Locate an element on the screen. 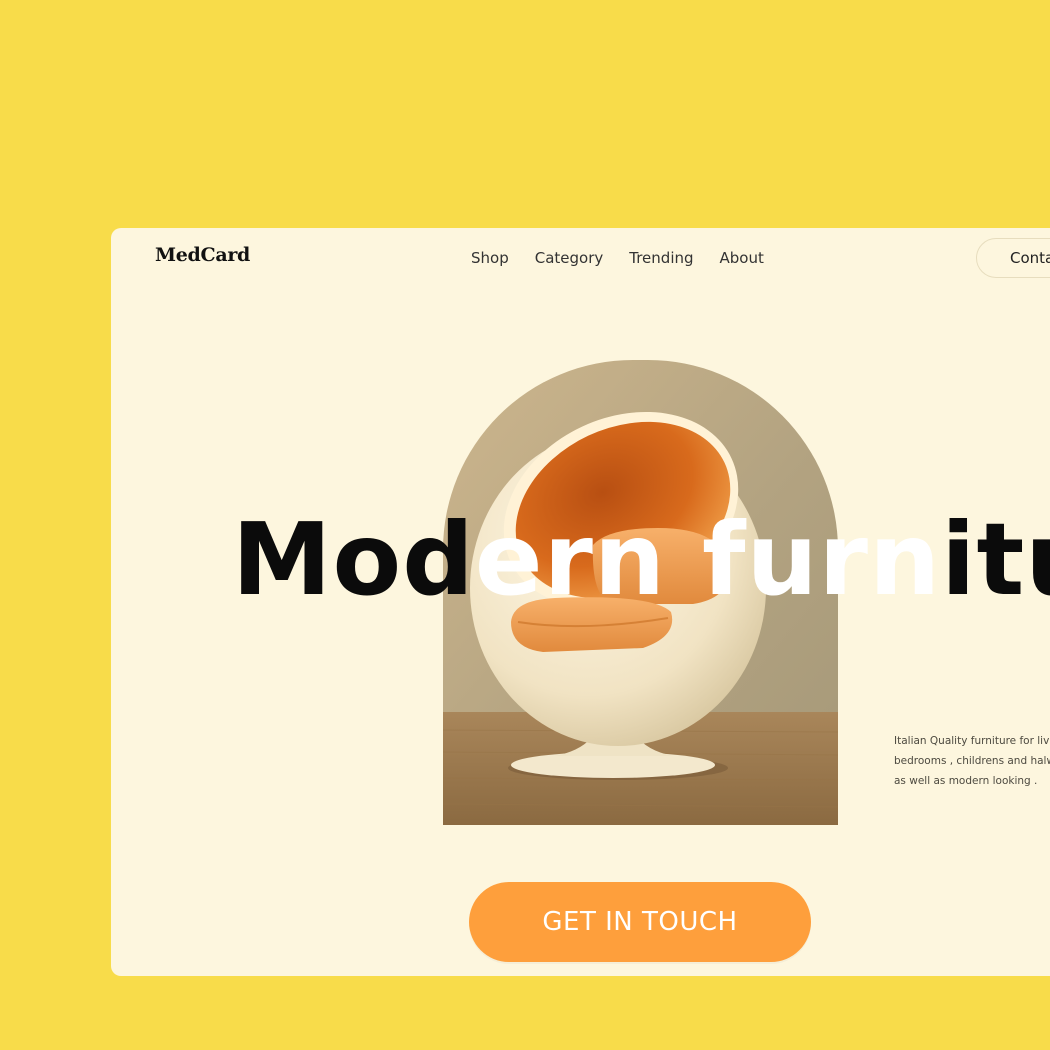 The image size is (1050, 1050). nav-item-about: About is located at coordinates (742, 258).